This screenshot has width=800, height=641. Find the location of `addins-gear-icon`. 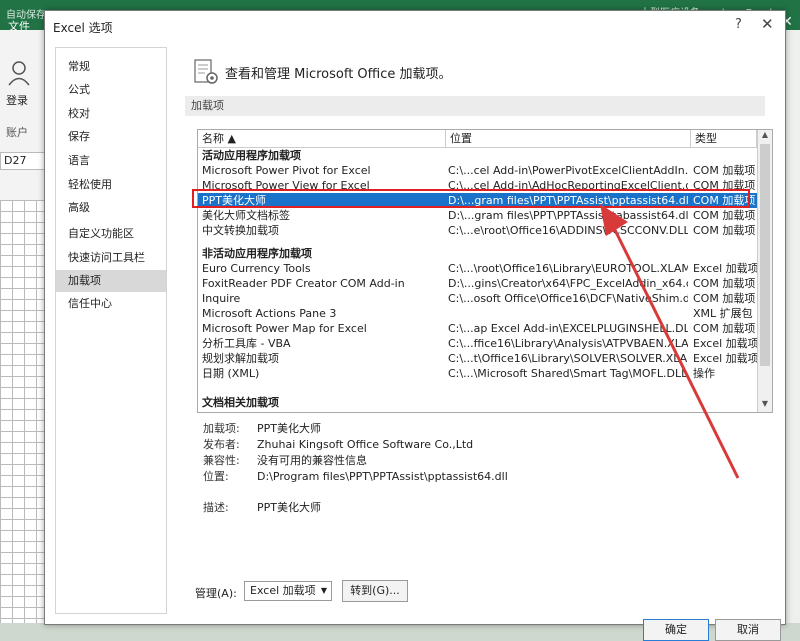

addins-gear-icon is located at coordinates (206, 71).